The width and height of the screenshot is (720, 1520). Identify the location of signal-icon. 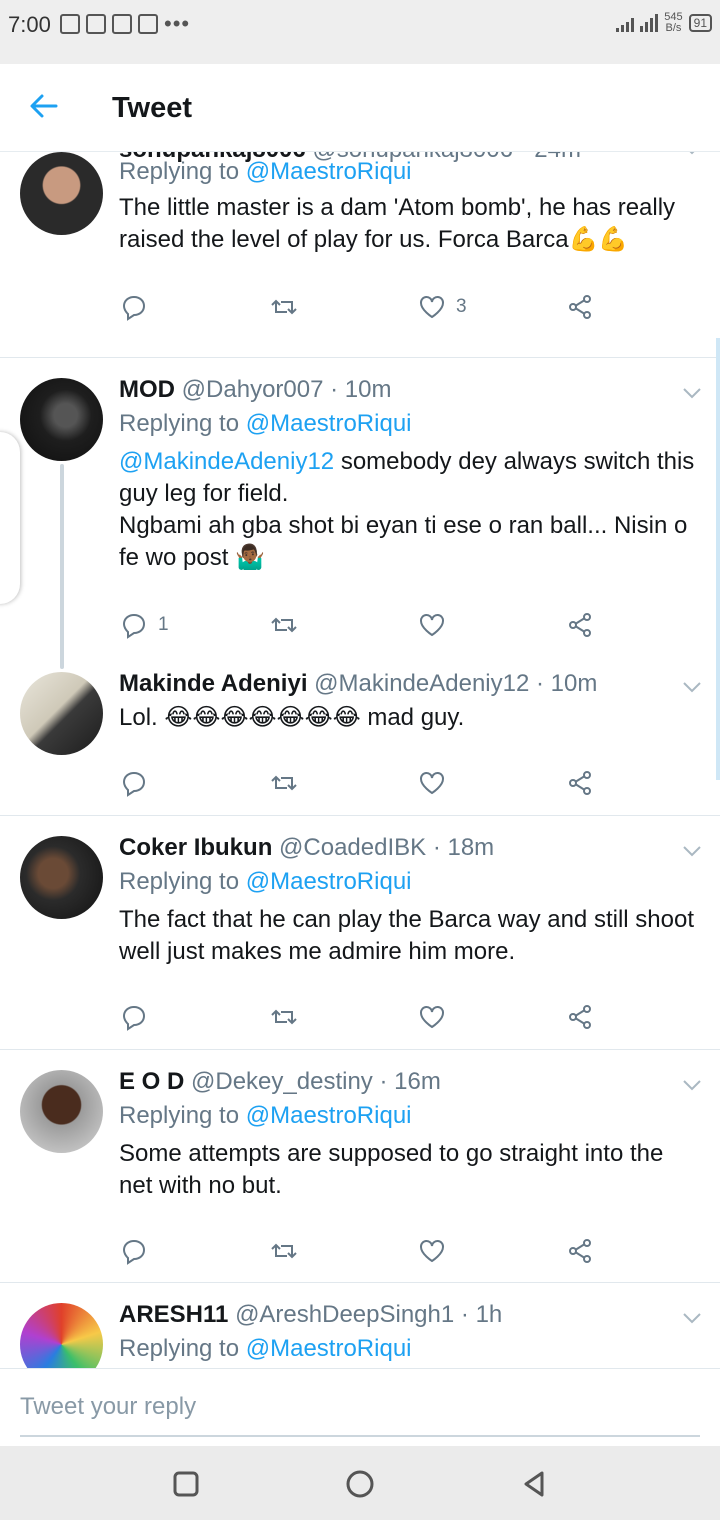
(625, 23).